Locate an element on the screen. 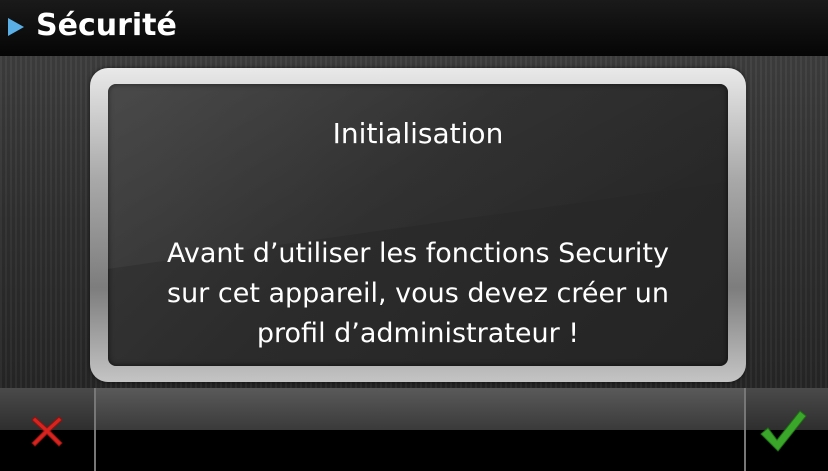 This screenshot has height=471, width=828. confirm-button is located at coordinates (787, 429).